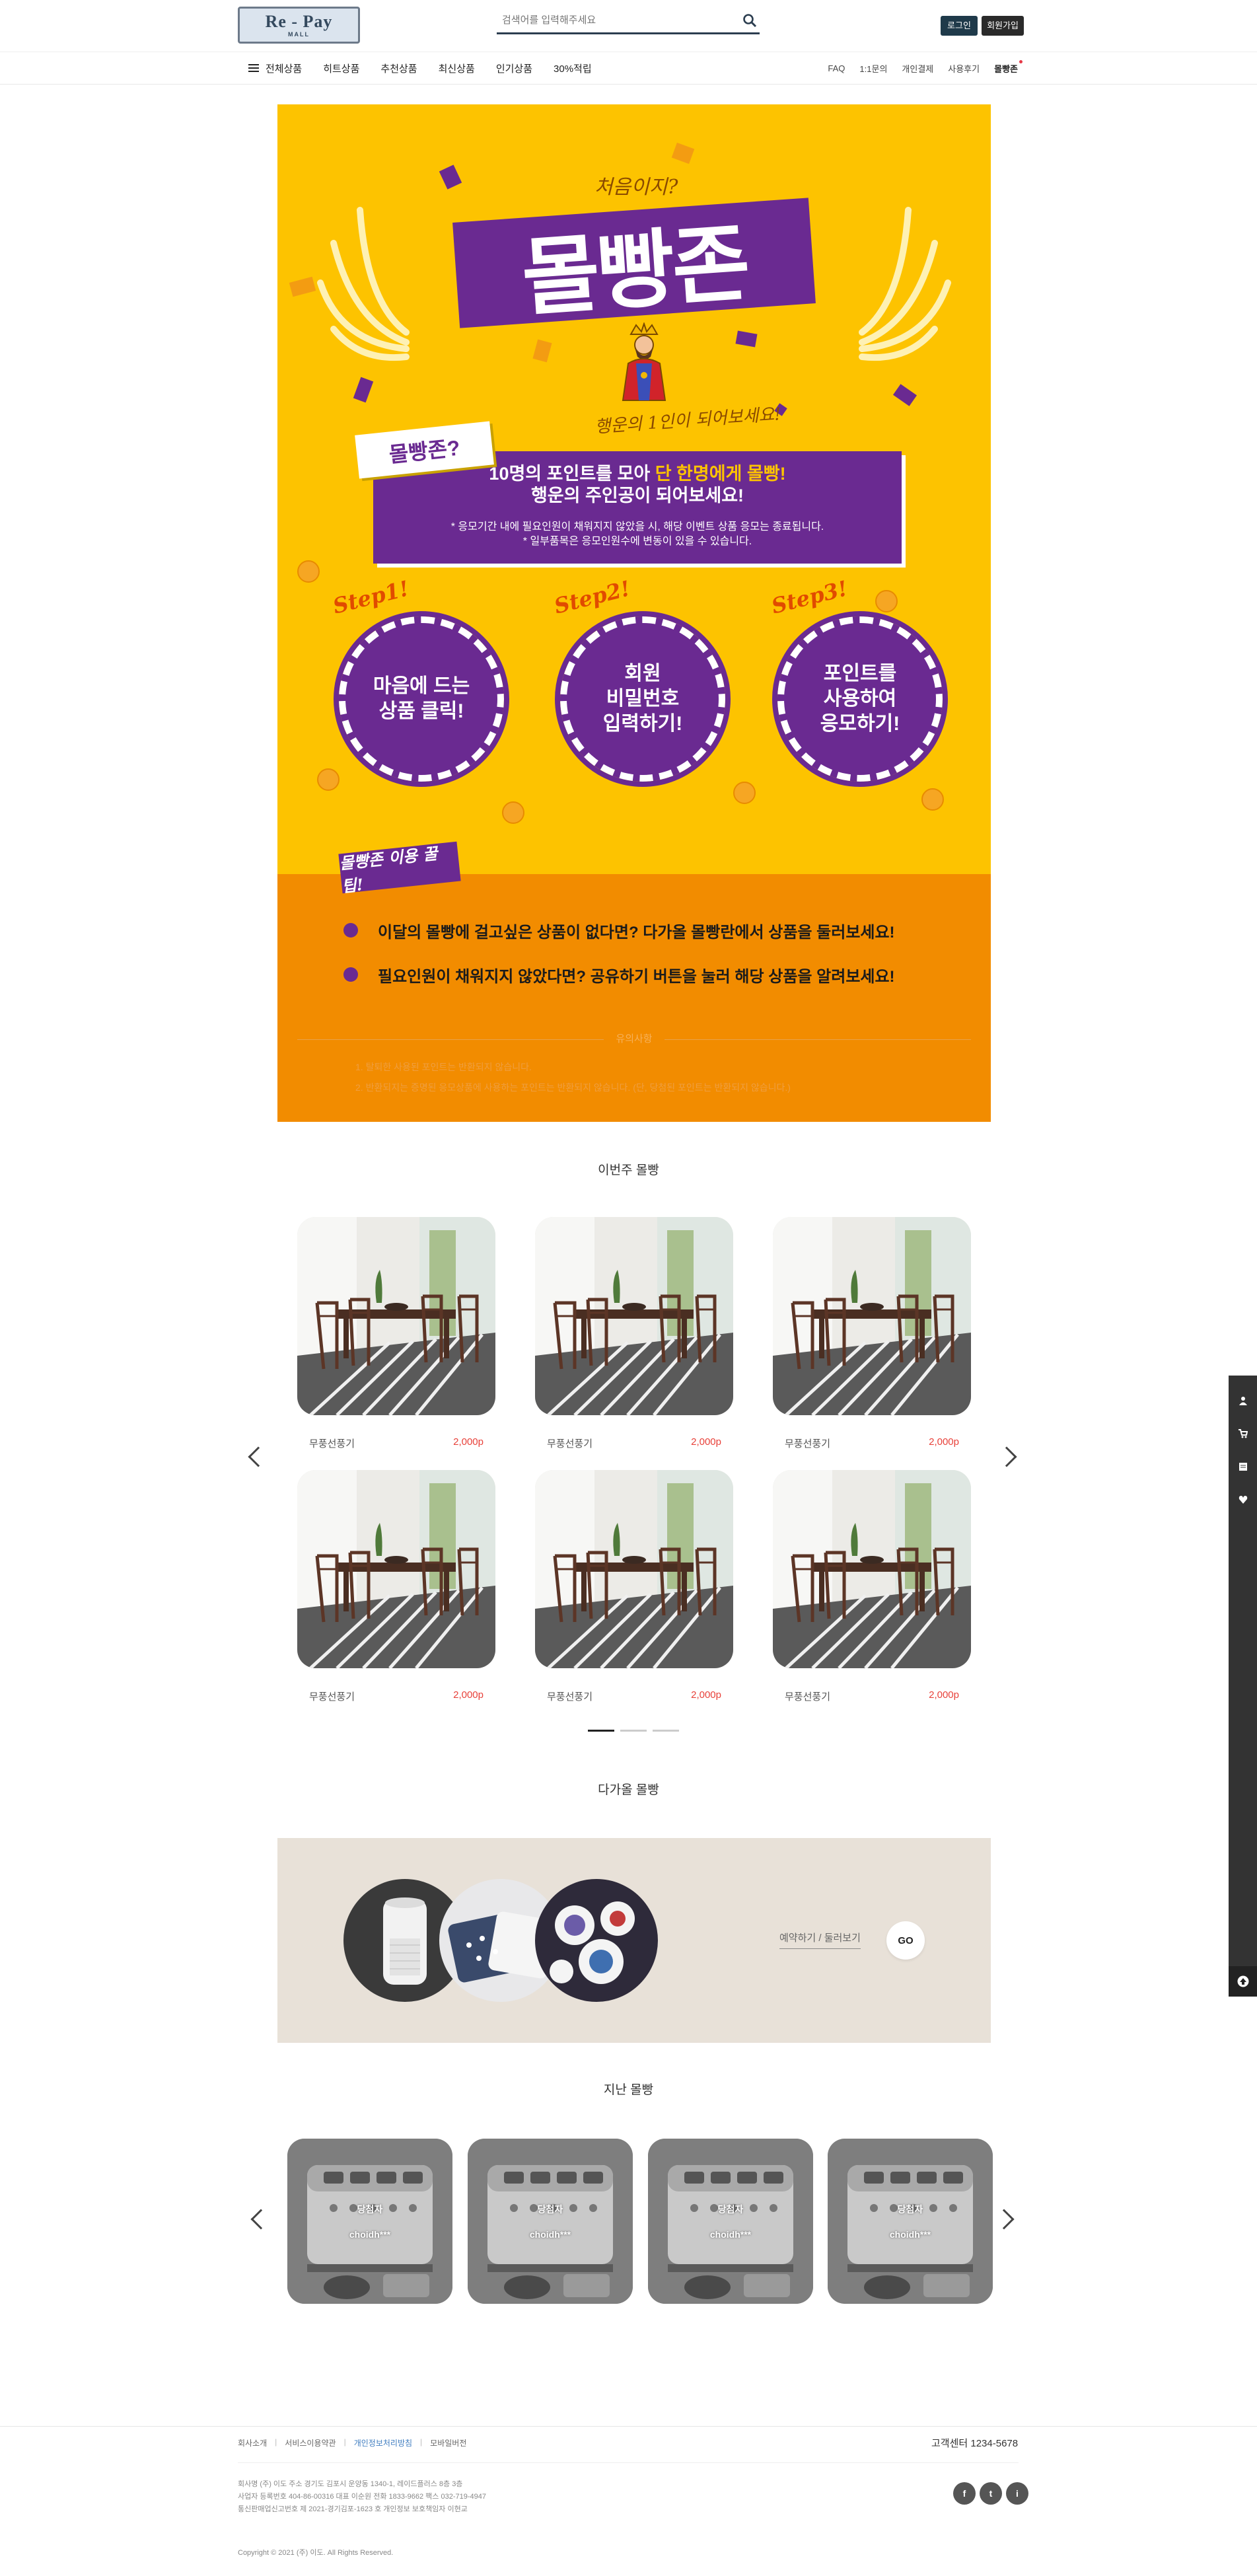 This screenshot has width=1257, height=2576. What do you see at coordinates (254, 68) in the screenshot?
I see `menu-icon` at bounding box center [254, 68].